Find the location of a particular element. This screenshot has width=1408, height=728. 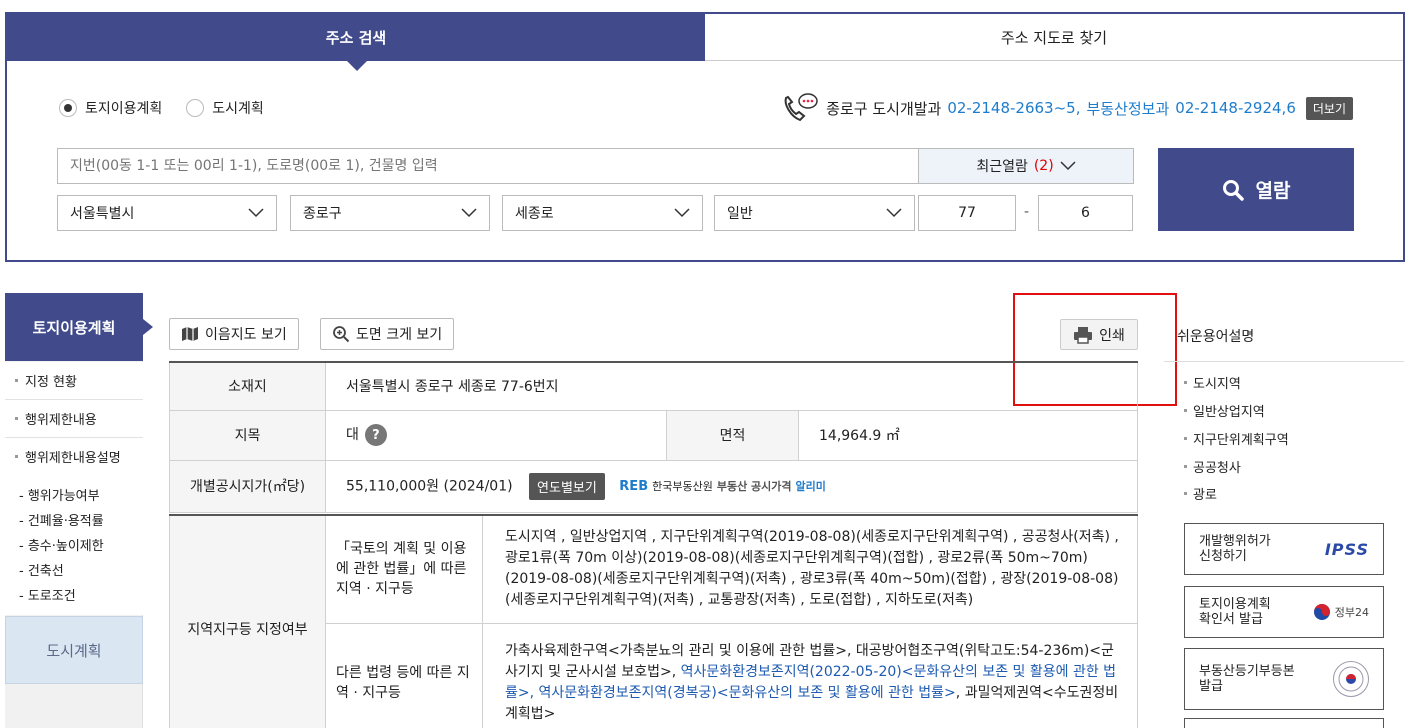

location-label: 소재지 is located at coordinates (247, 386).